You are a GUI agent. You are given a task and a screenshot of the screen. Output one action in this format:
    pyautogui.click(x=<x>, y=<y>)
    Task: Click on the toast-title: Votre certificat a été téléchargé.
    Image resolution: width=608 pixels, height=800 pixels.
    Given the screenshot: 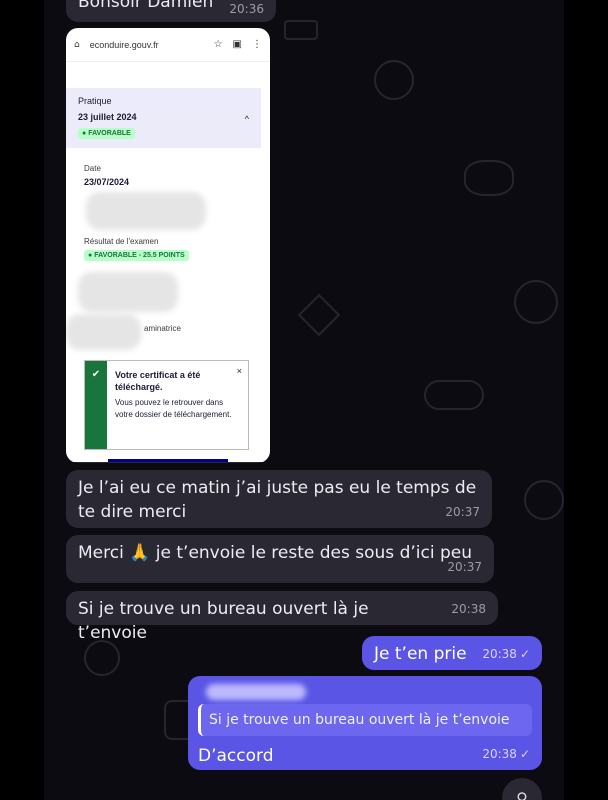 What is the action you would take?
    pyautogui.click(x=158, y=381)
    